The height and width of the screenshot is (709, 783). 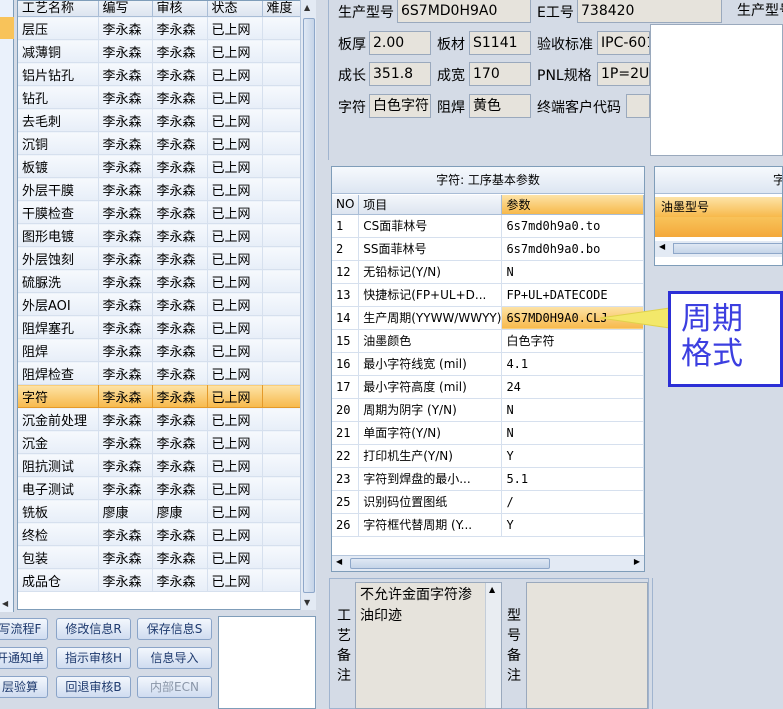 What do you see at coordinates (430, 364) in the screenshot?
I see `param-cell-item: 最小字符线宽 (mil)` at bounding box center [430, 364].